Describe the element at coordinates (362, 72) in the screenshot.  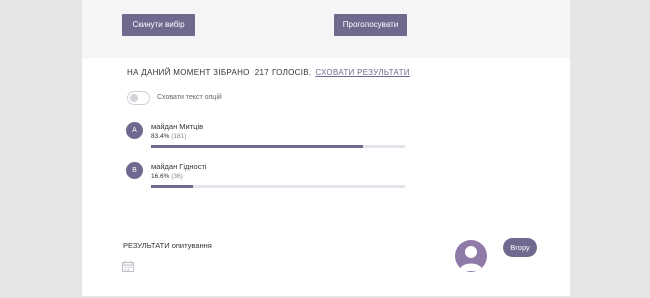
I see `hide-results-link: СХОВАТИ РЕЗУЛЬТАТИ` at that location.